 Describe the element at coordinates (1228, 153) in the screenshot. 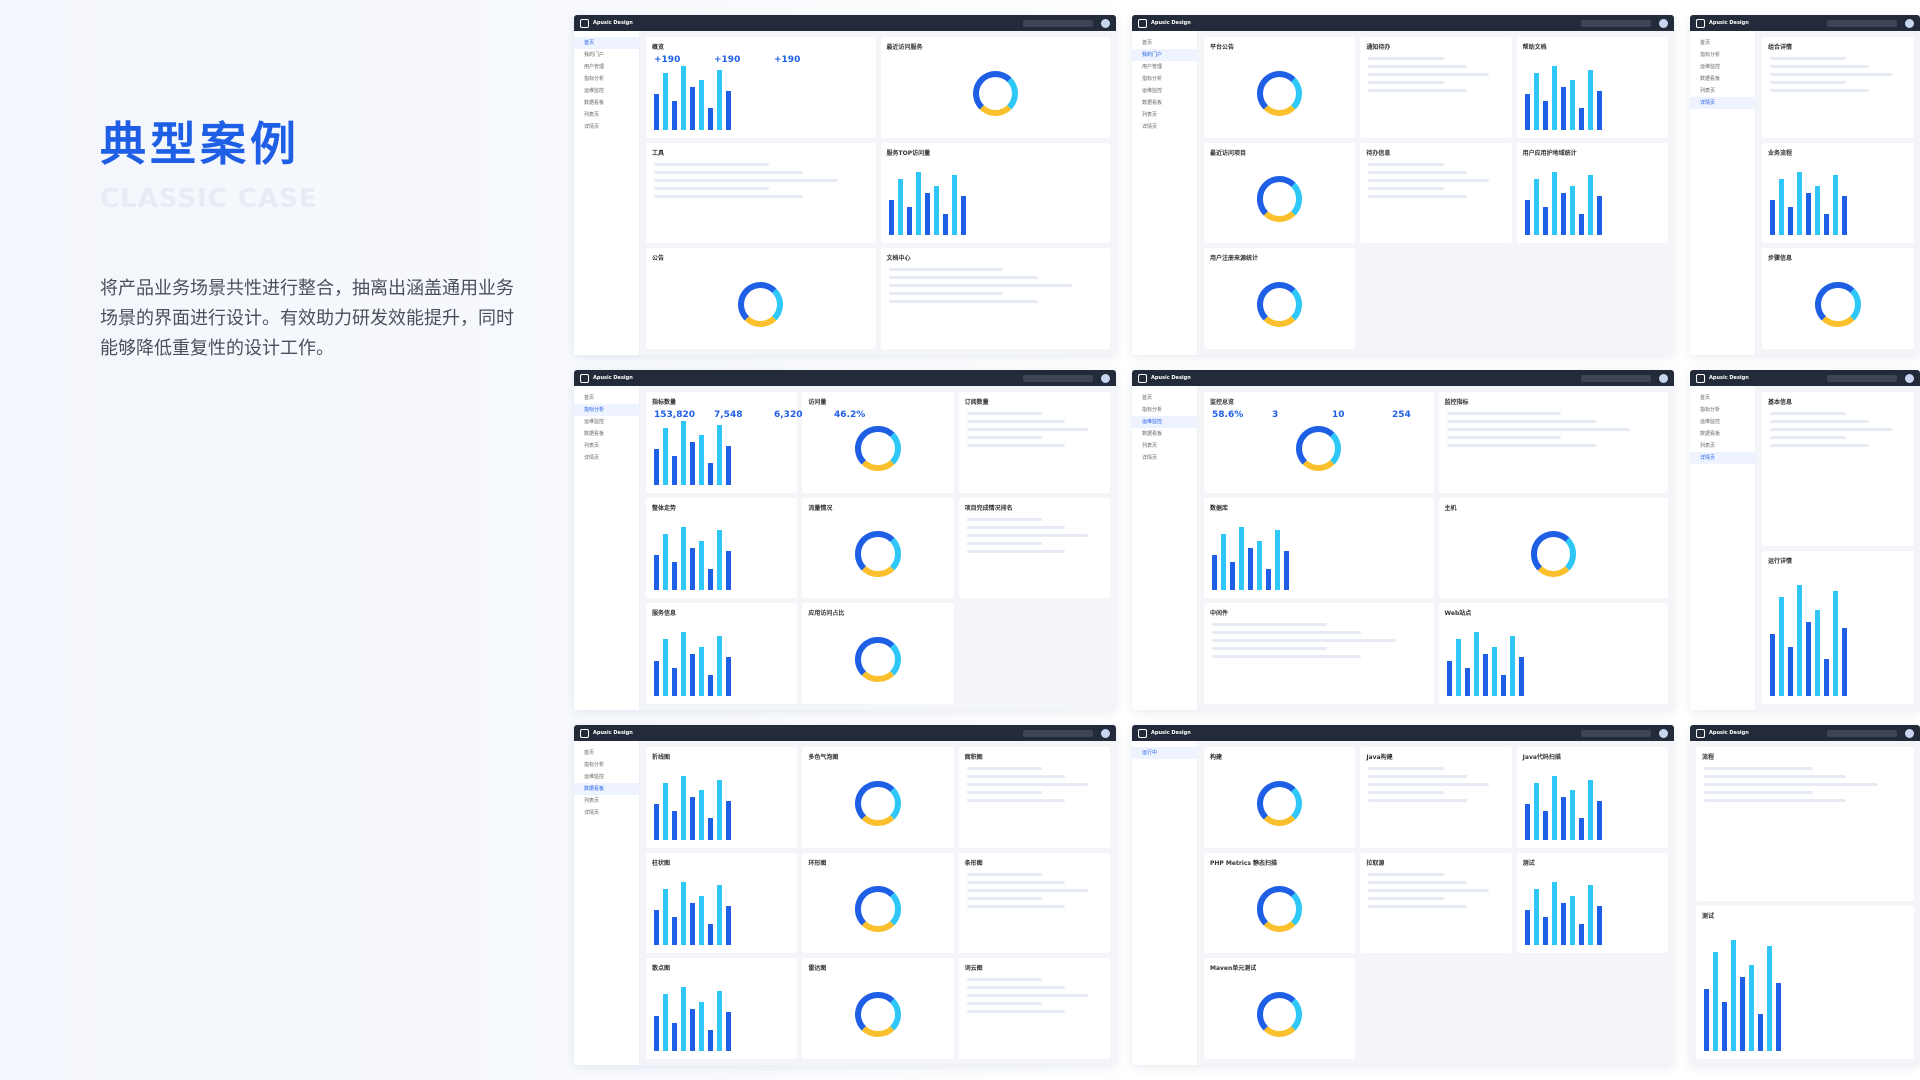

I see `card-title: 最近访问项目` at that location.